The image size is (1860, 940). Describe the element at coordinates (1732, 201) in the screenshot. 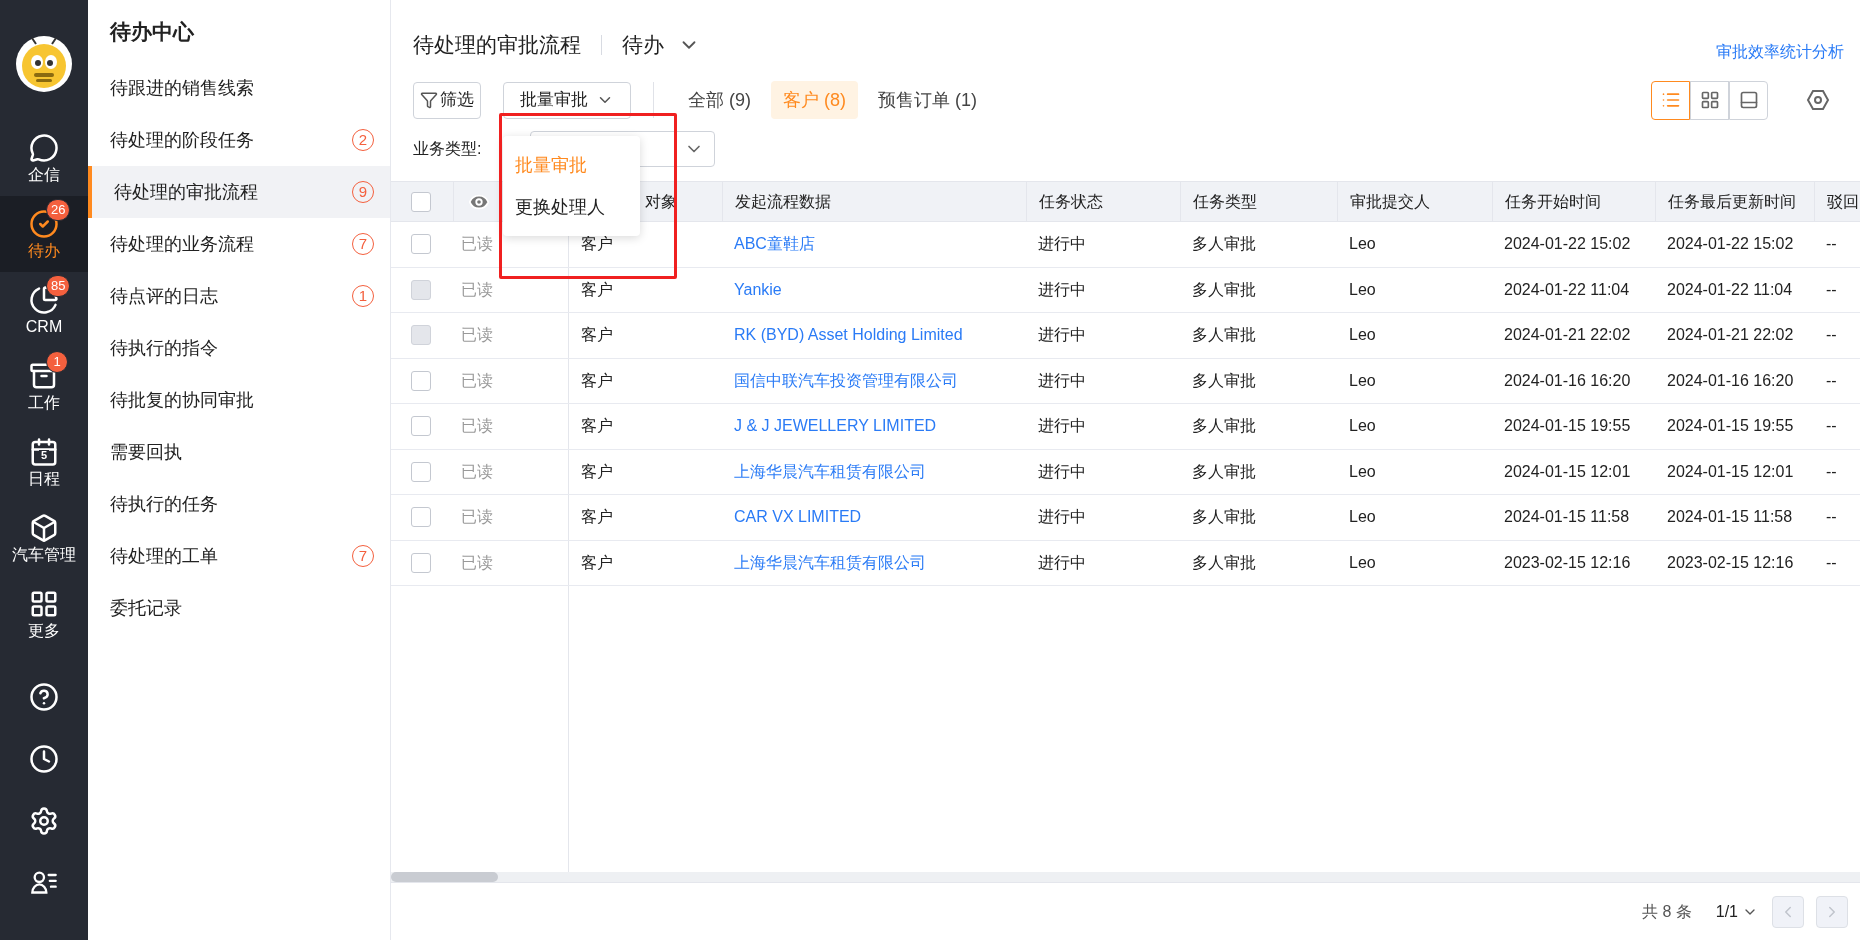

I see `column-header: 任务最后更新时间` at that location.